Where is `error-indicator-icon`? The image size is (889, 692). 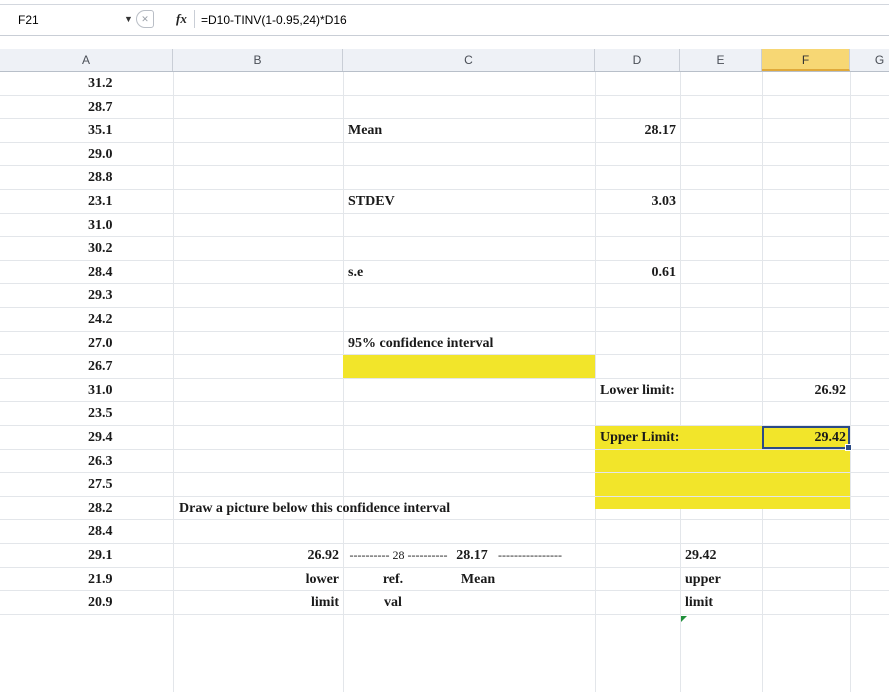 error-indicator-icon is located at coordinates (684, 619).